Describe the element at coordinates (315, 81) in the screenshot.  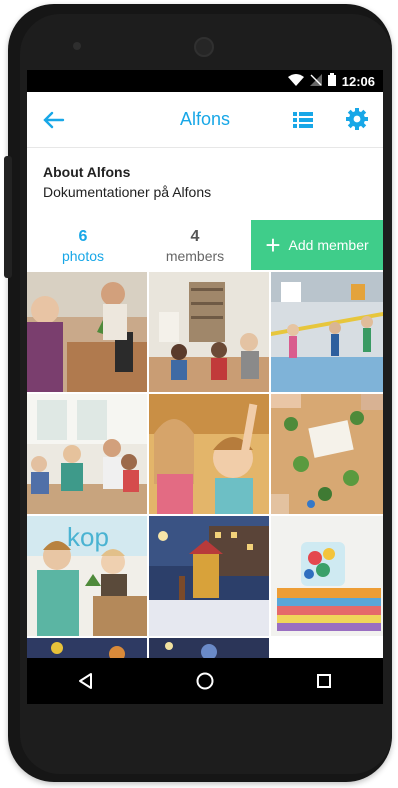
I see `signal-icon` at that location.